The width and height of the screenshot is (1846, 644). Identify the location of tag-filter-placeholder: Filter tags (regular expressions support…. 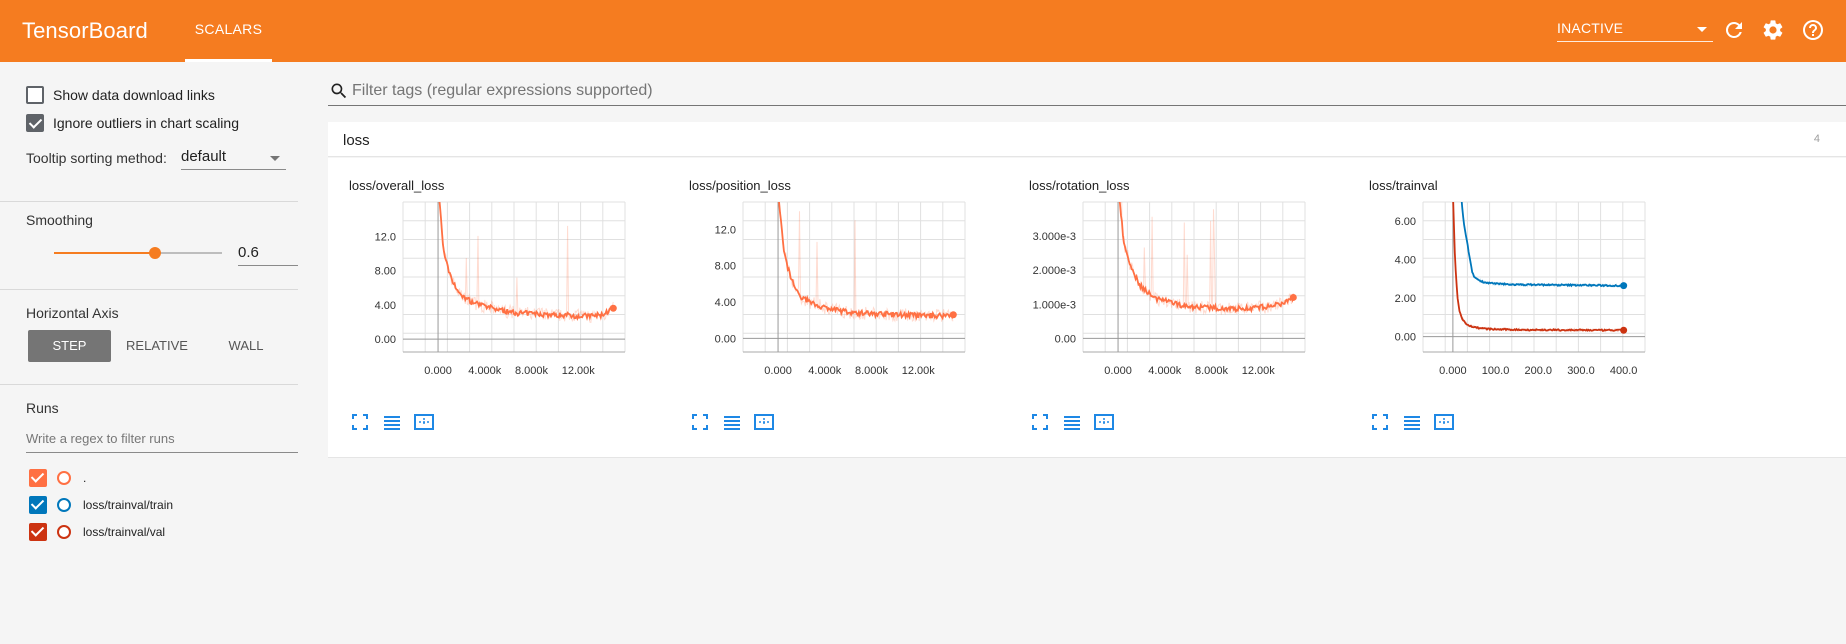
(502, 90).